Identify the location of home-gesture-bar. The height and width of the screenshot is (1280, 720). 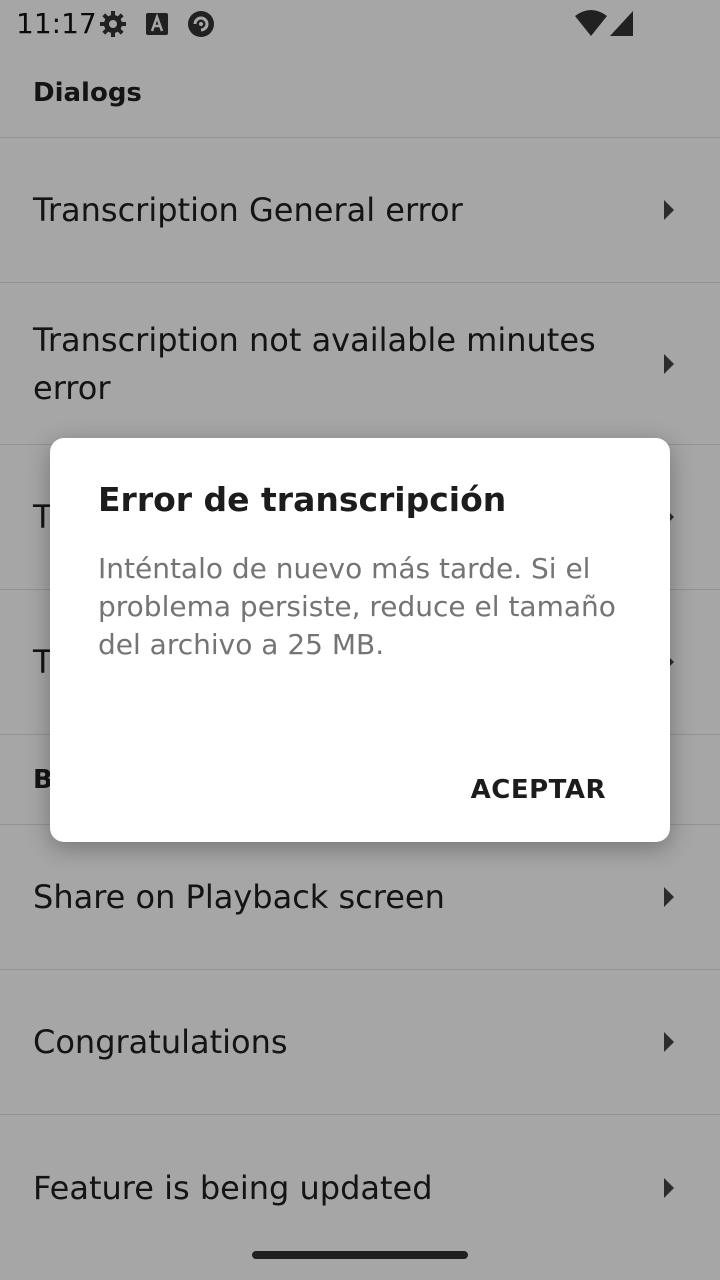
(360, 1255).